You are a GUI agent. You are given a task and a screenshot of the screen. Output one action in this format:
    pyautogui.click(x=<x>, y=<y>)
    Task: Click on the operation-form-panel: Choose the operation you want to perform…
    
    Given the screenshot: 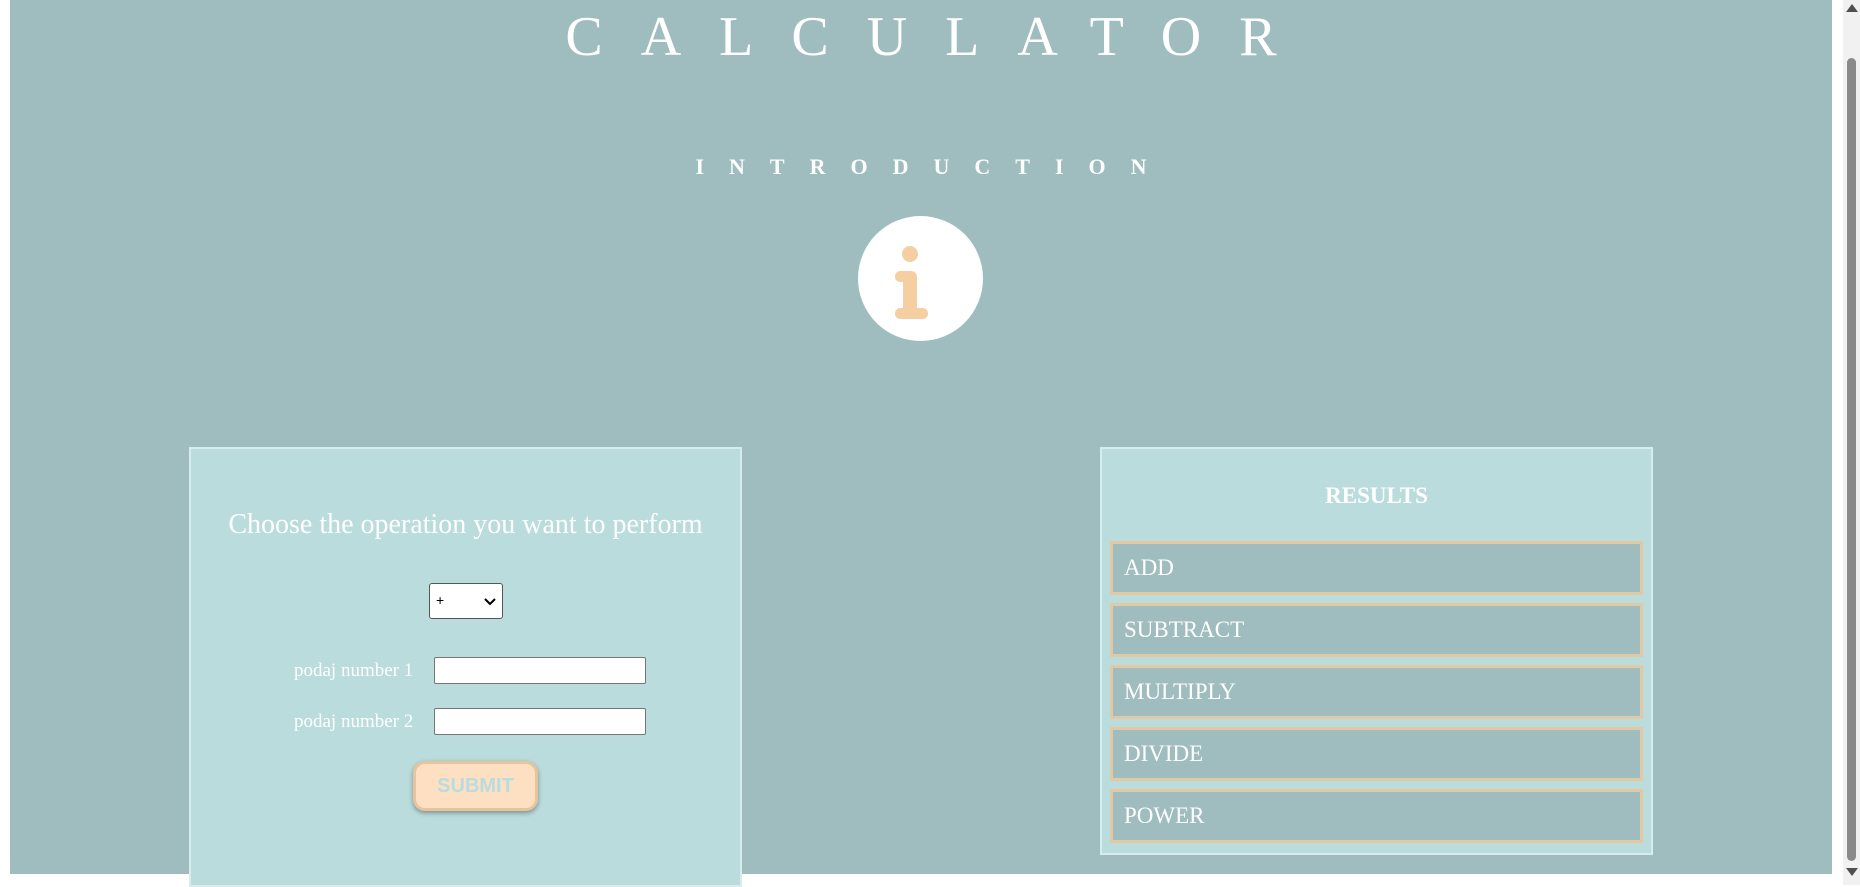 What is the action you would take?
    pyautogui.click(x=465, y=667)
    